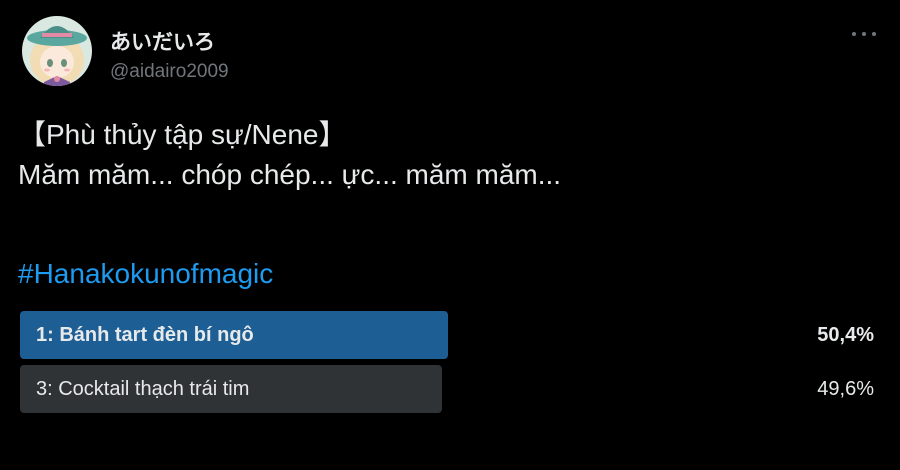 This screenshot has height=470, width=900. I want to click on more-horizontal-icon, so click(864, 34).